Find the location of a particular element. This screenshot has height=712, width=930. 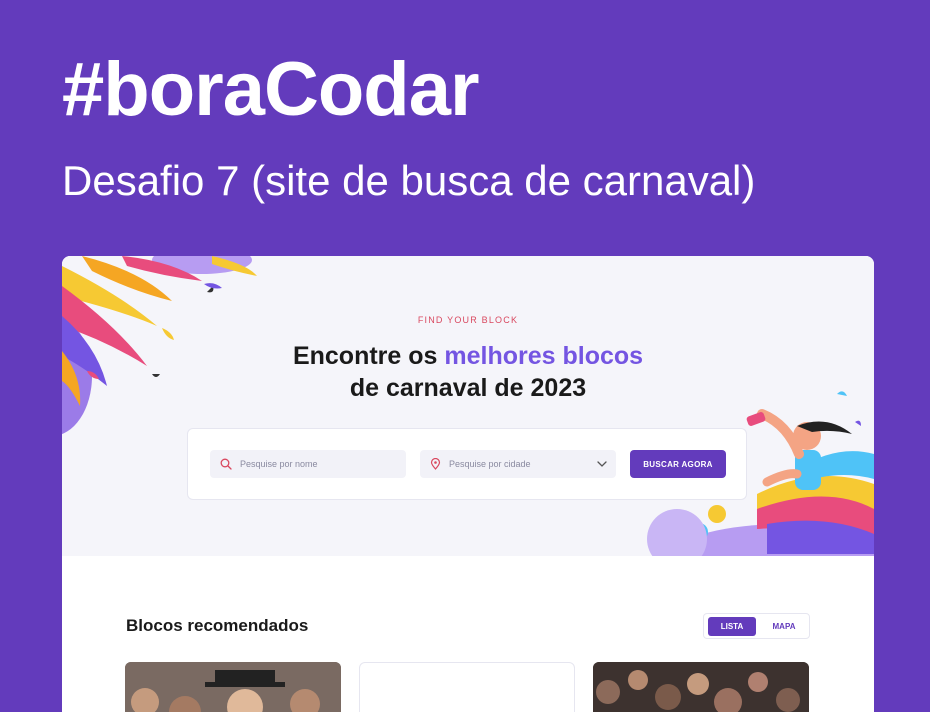

search-panel: BUSCAR AGORA is located at coordinates (467, 464).